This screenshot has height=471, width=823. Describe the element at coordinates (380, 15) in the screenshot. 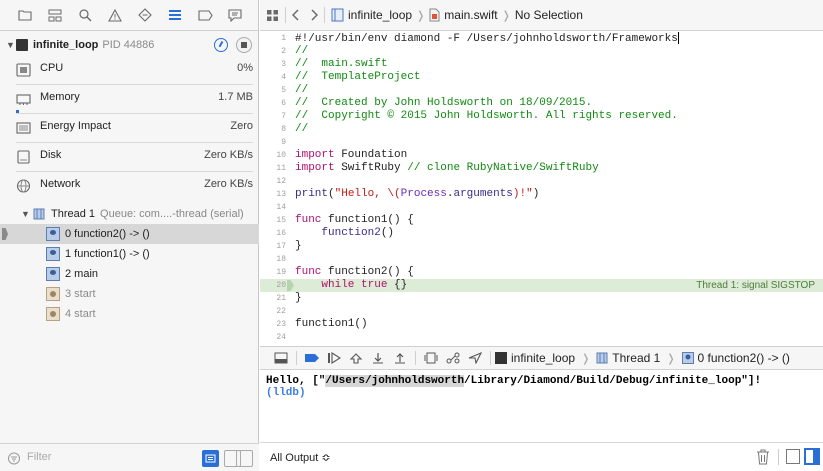

I see `breadcrumb-project: infinite_loop` at that location.